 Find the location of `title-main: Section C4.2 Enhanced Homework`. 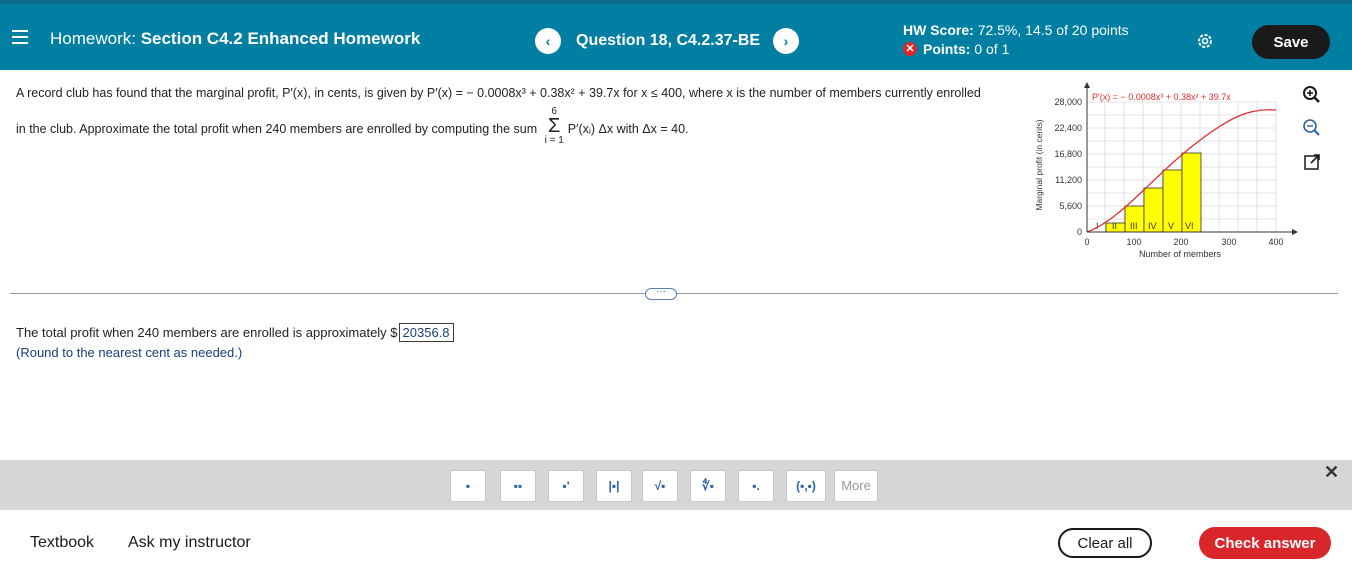

title-main: Section C4.2 Enhanced Homework is located at coordinates (280, 38).